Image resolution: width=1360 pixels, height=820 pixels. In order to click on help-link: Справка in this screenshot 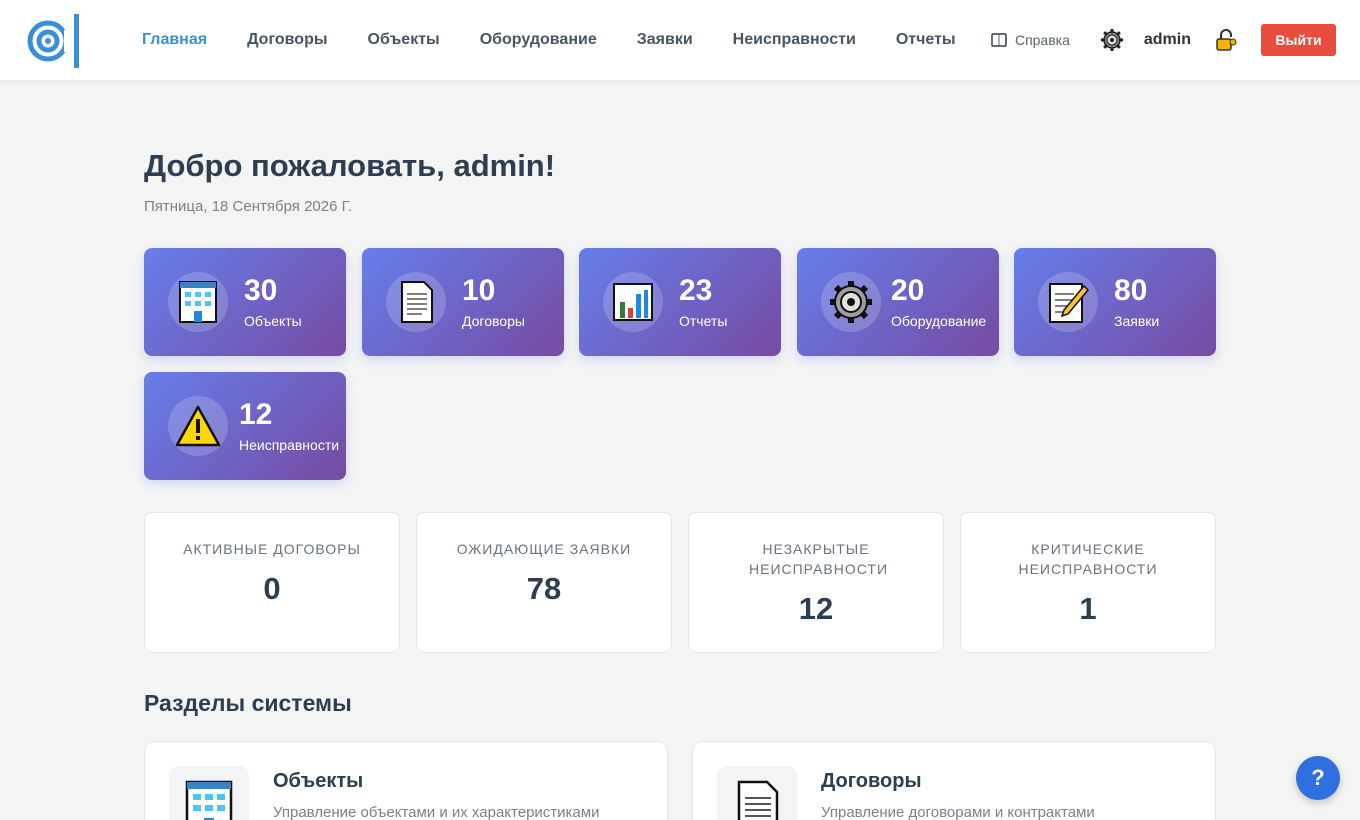, I will do `click(1030, 40)`.